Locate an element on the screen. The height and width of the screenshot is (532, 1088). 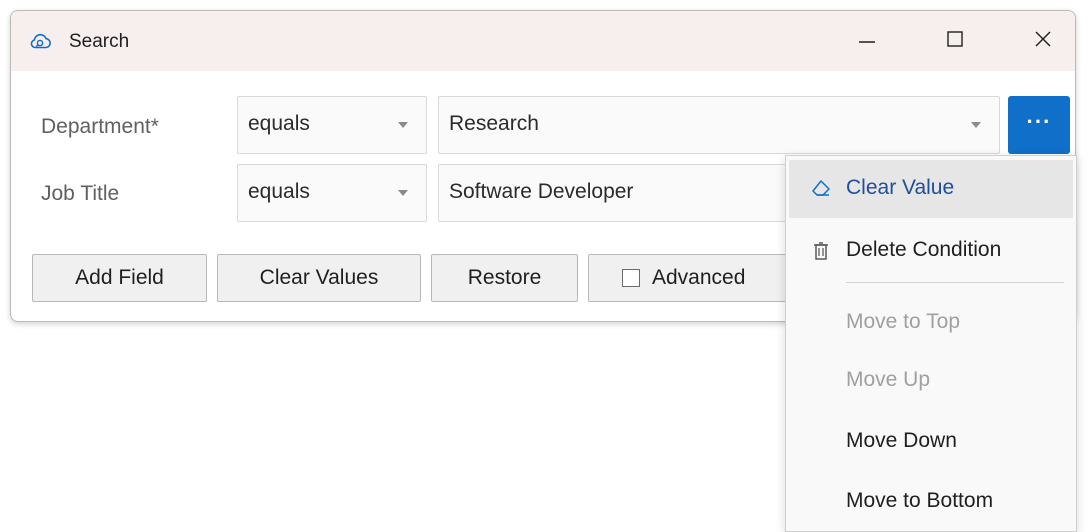
menu-item-label: Move to Bottom is located at coordinates (920, 500).